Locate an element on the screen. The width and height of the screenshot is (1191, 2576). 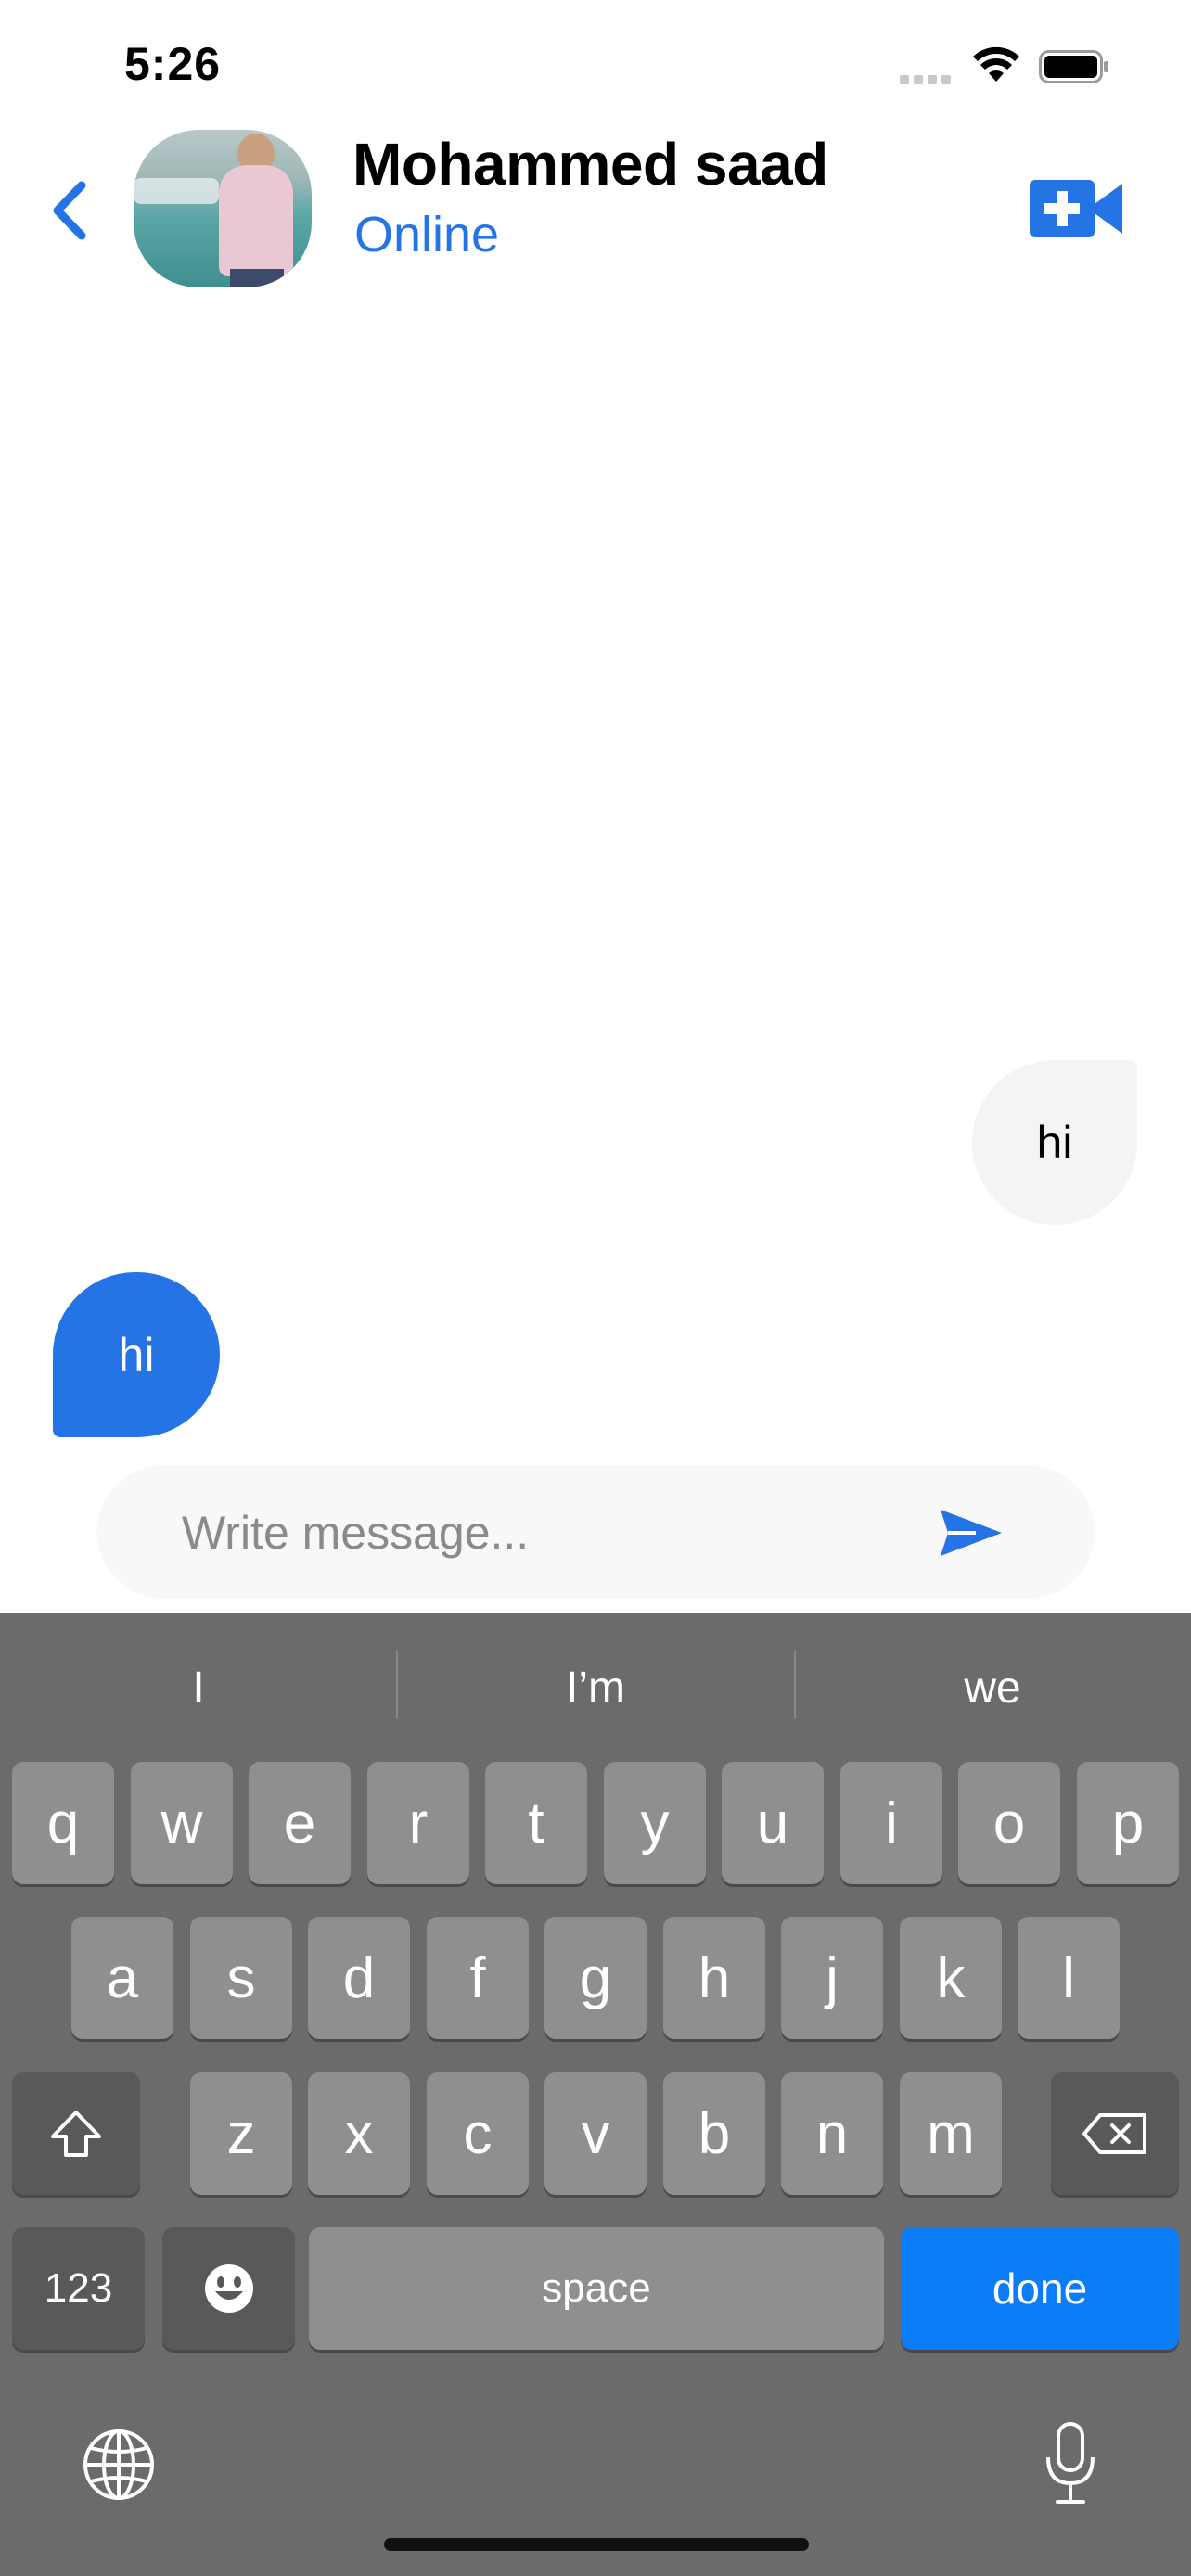
key-x: x is located at coordinates (359, 2133).